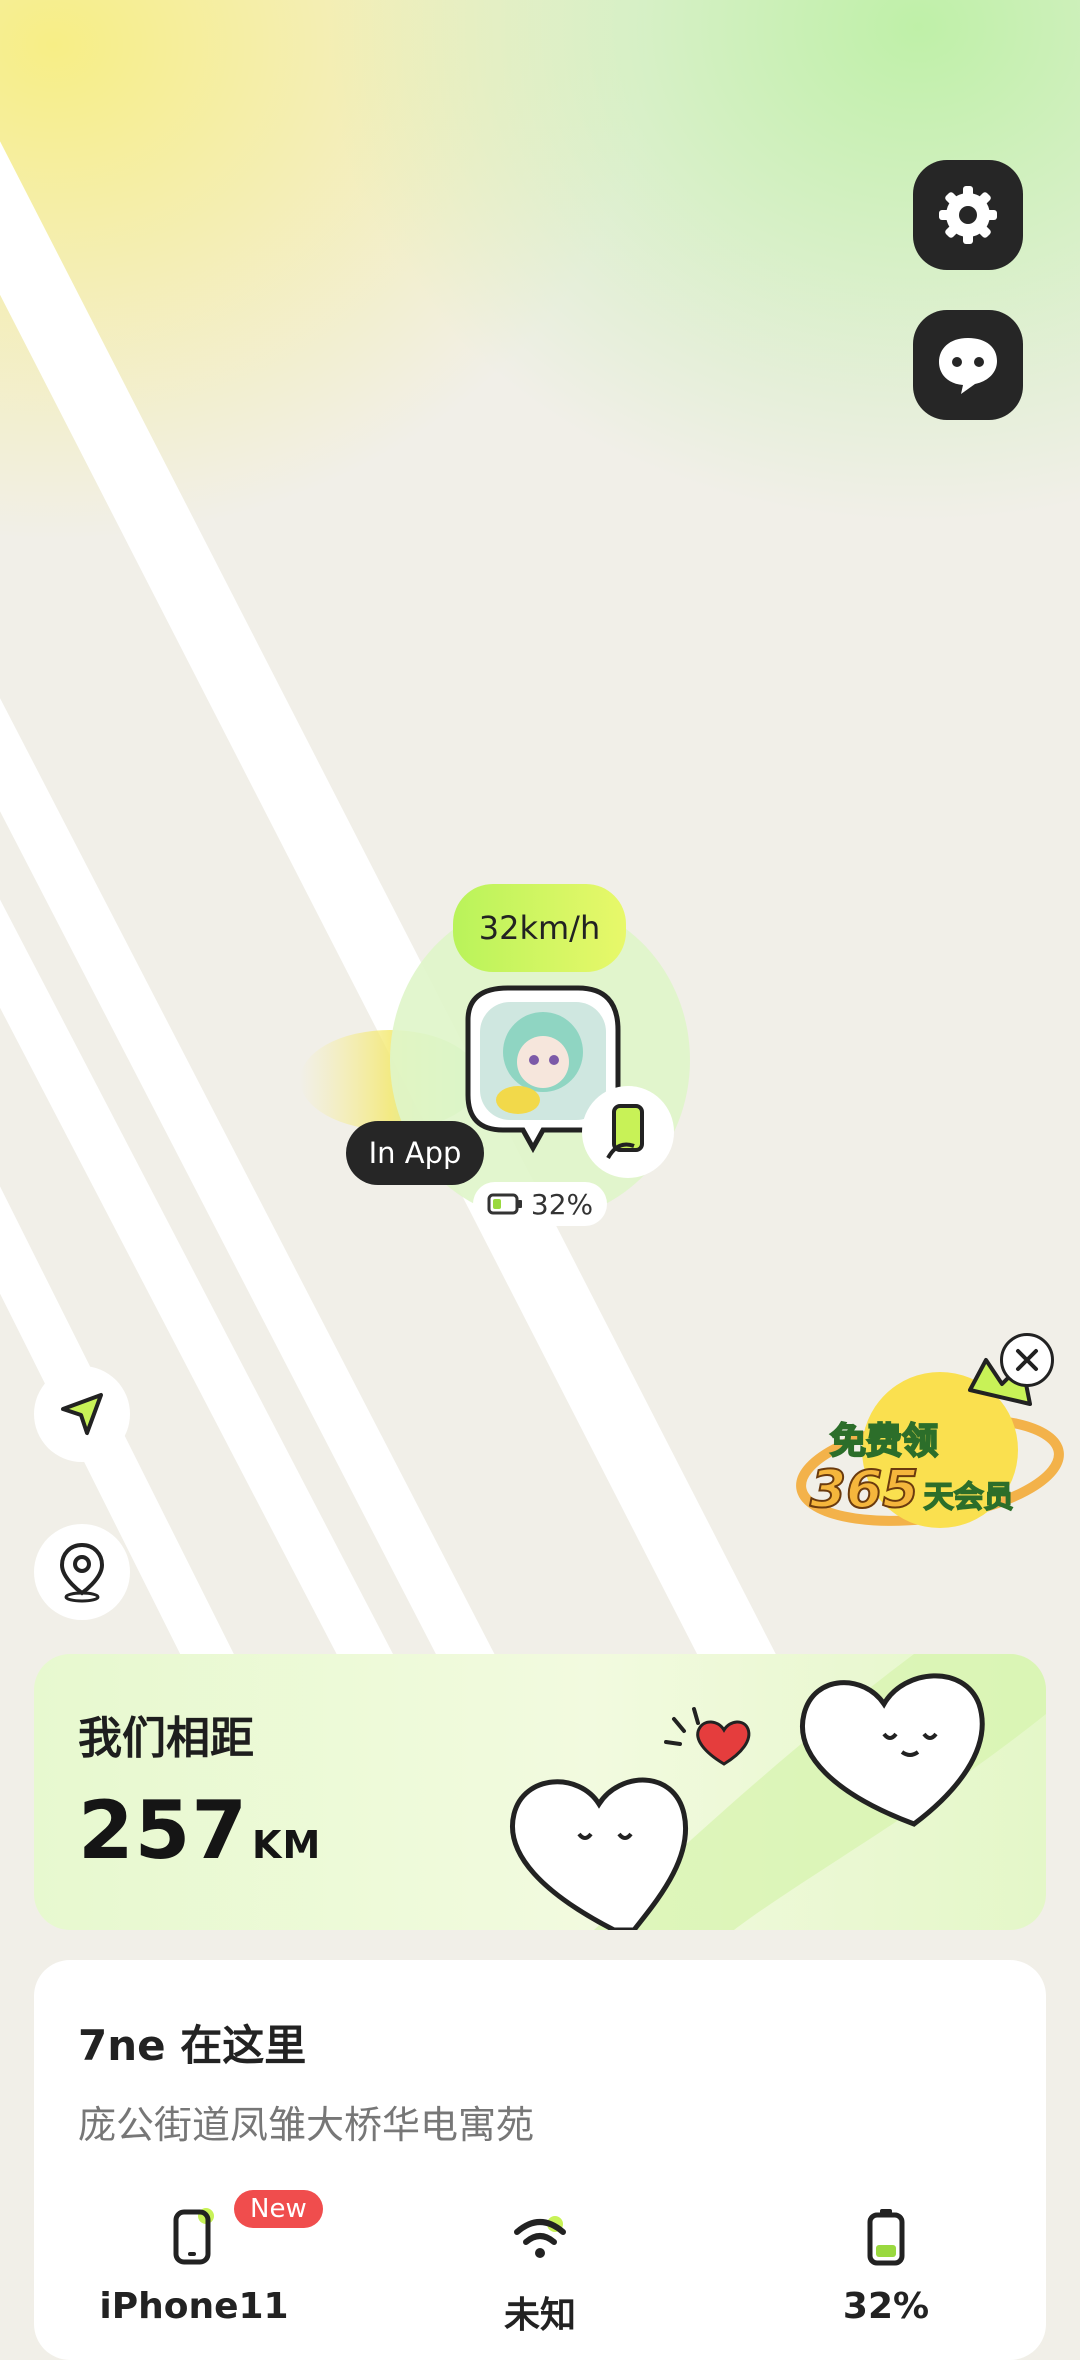 The image size is (1080, 2360). I want to click on promo-line2: 365 天会员, so click(912, 1490).